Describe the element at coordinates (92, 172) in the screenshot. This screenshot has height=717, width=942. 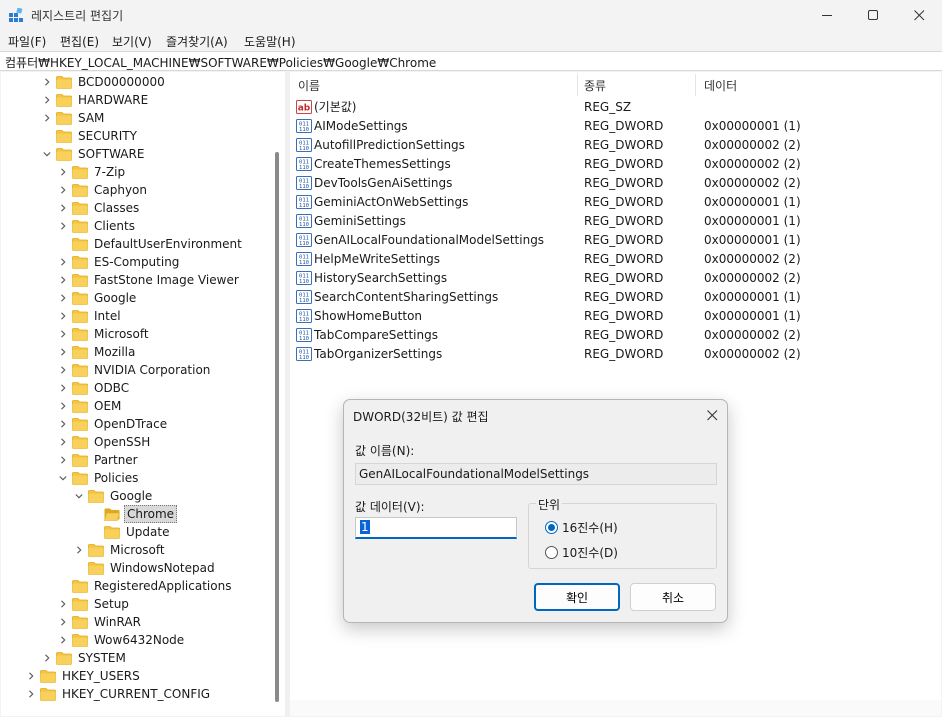
I see `tree-item: 7-Zip` at that location.